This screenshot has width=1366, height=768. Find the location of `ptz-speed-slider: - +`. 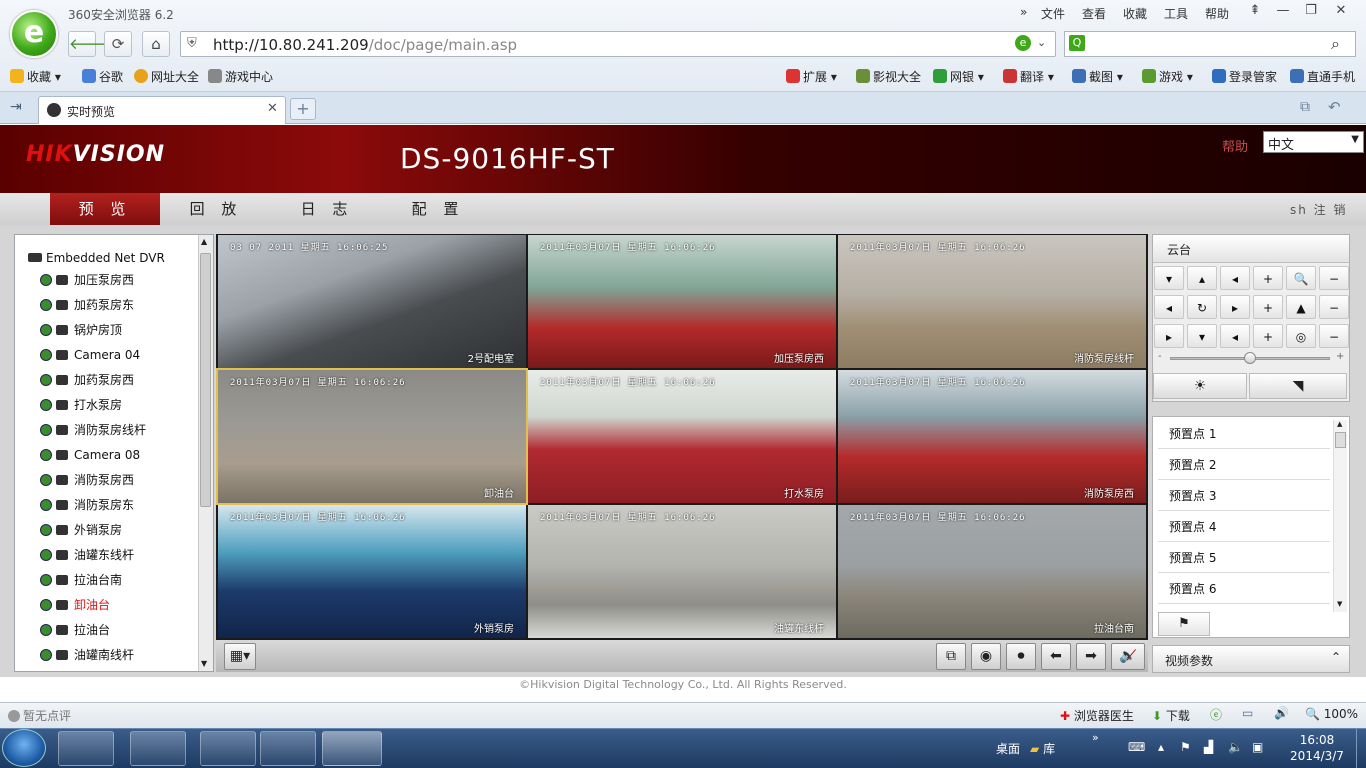

ptz-speed-slider: - + is located at coordinates (1251, 357).